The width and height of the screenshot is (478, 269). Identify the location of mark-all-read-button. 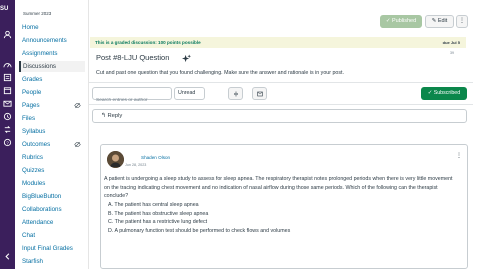
(259, 93).